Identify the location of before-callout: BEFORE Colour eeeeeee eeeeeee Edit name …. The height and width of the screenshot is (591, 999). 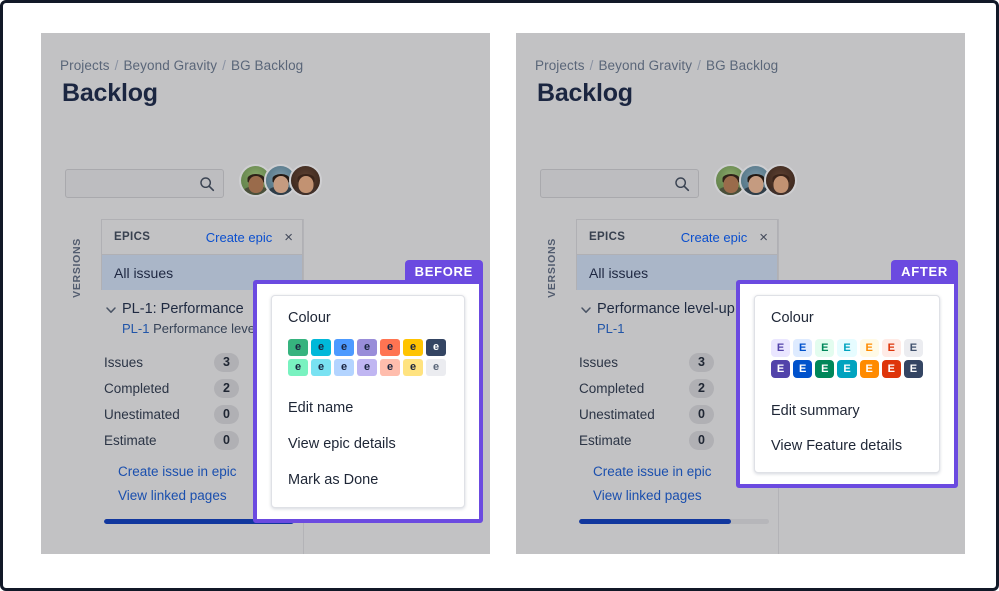
(368, 391).